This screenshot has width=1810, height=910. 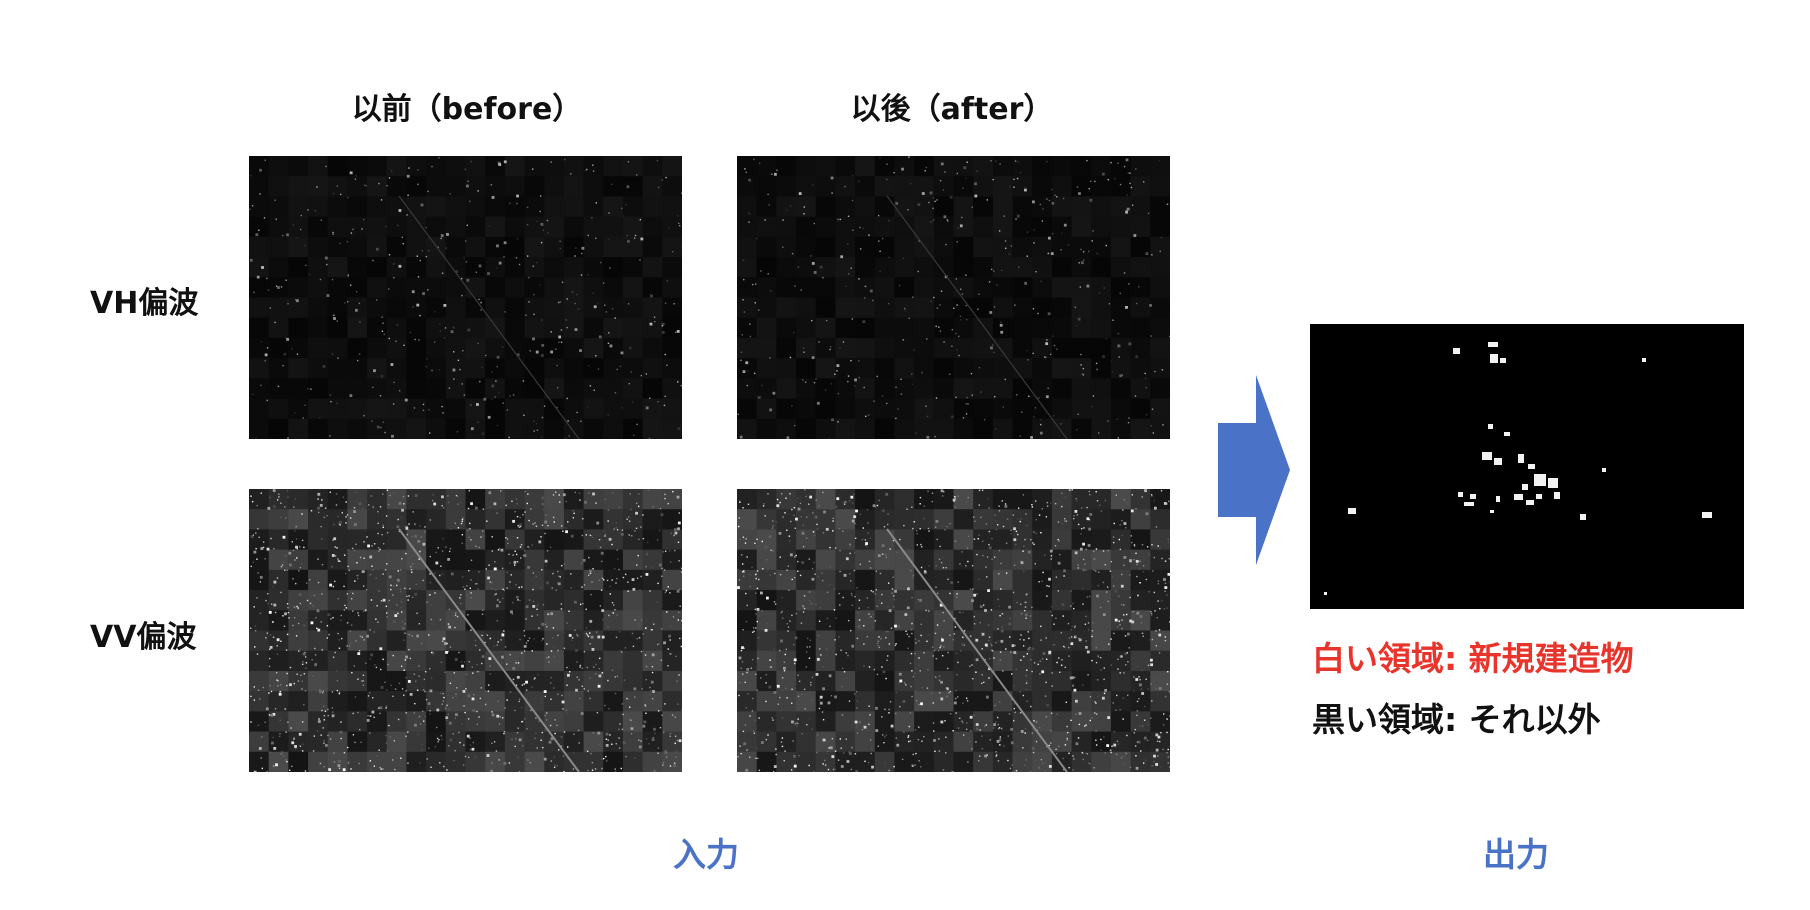 I want to click on output-label: 出力, so click(x=1516, y=854).